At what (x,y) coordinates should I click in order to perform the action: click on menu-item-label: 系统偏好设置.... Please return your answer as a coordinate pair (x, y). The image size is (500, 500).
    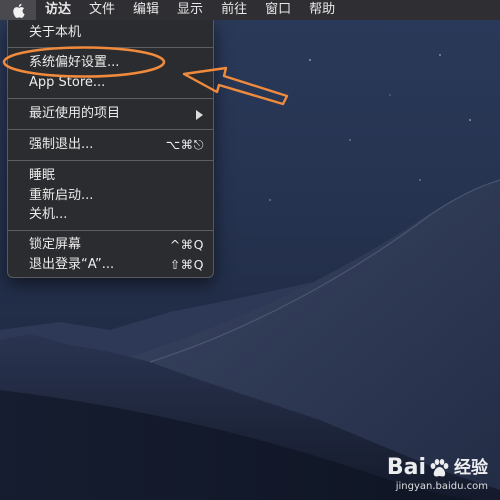
    Looking at the image, I should click on (74, 62).